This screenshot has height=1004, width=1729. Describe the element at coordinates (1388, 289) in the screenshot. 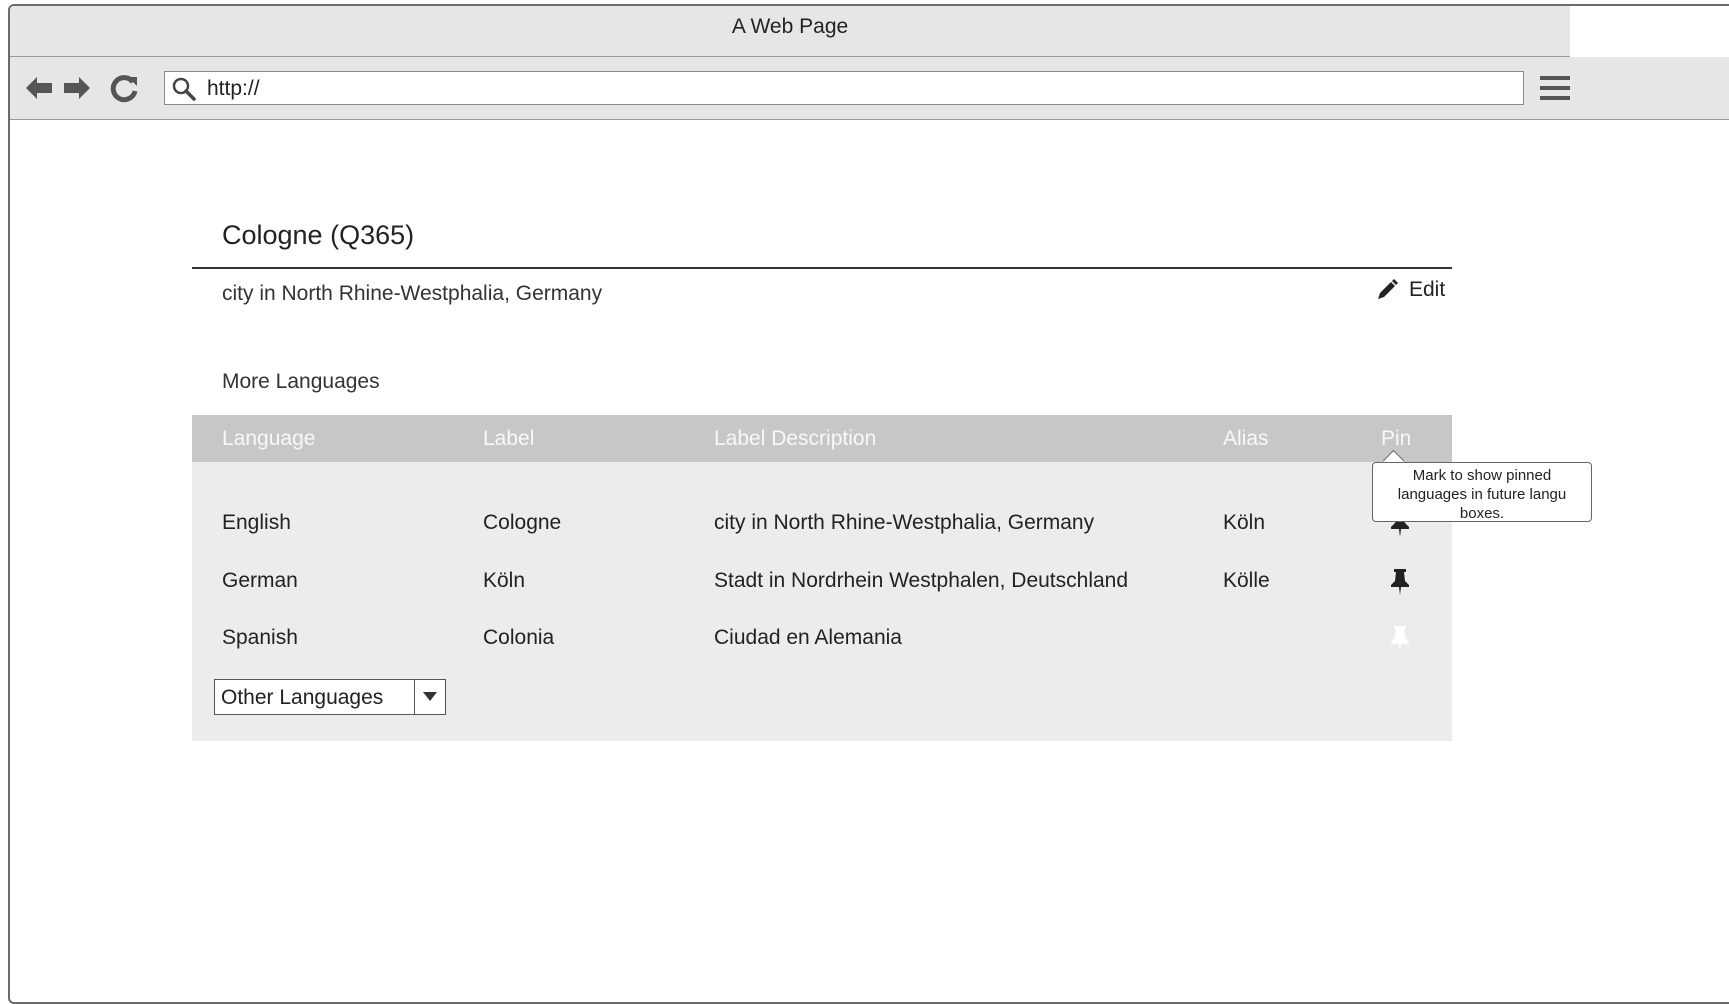

I see `pencil-icon` at that location.